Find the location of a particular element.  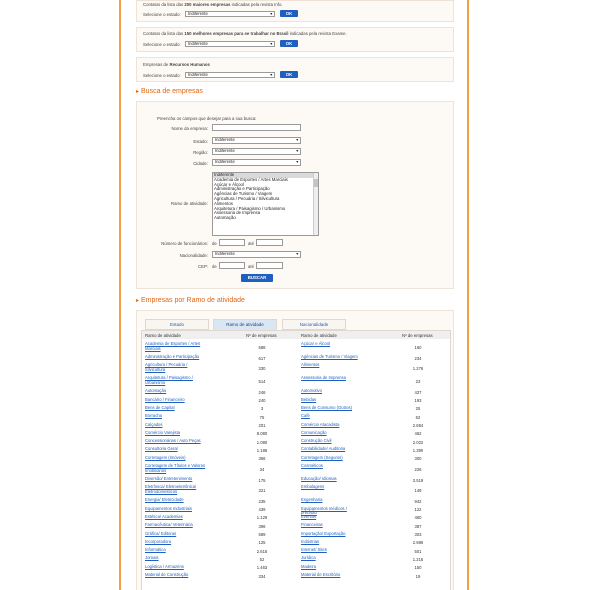

ramo-count: 52 is located at coordinates (262, 559).